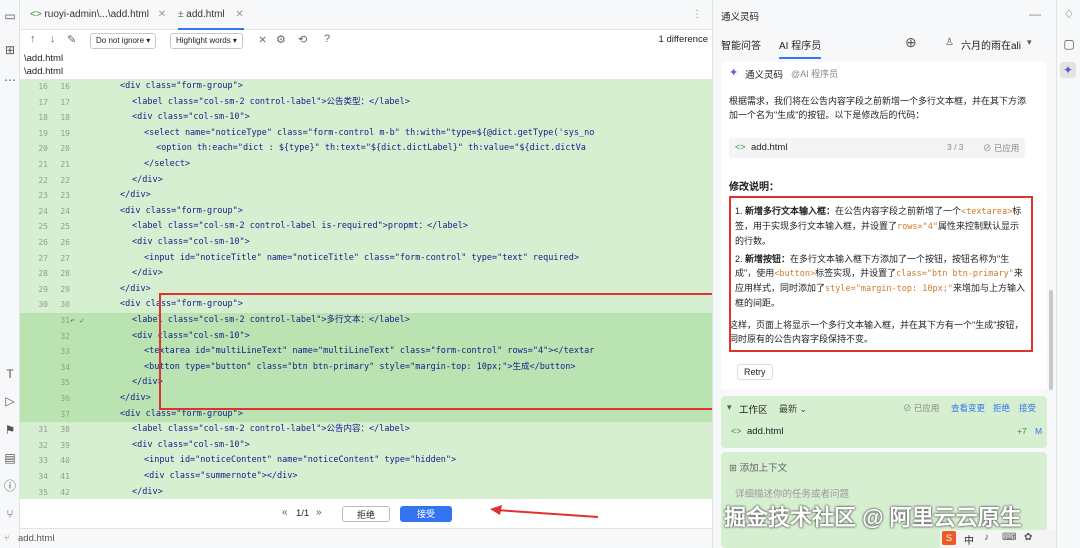  I want to click on tab-add-html: ± add.html ✕, so click(211, 15).